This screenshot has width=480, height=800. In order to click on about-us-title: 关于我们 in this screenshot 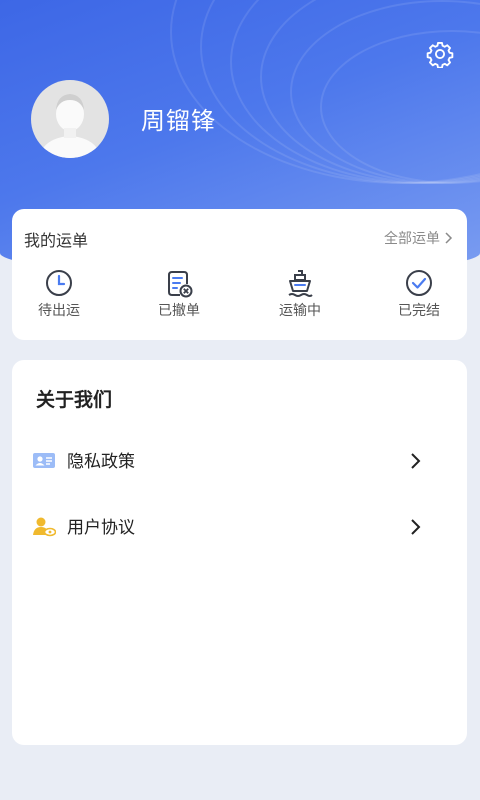, I will do `click(74, 400)`.